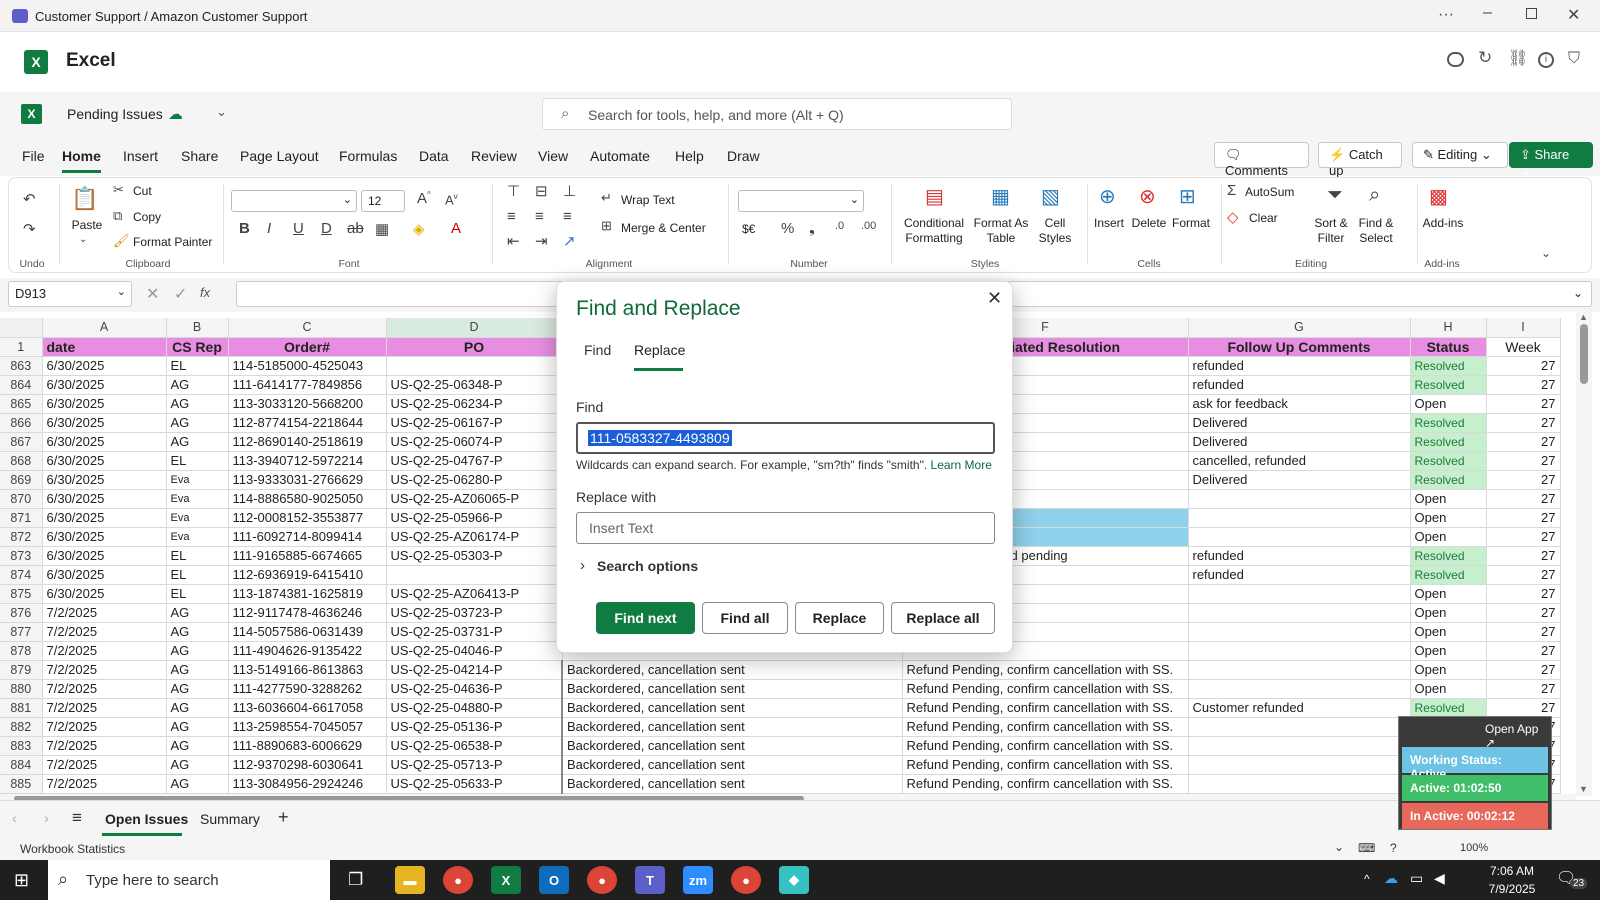 The height and width of the screenshot is (900, 1600). I want to click on column-letter-a: A, so click(104, 328).